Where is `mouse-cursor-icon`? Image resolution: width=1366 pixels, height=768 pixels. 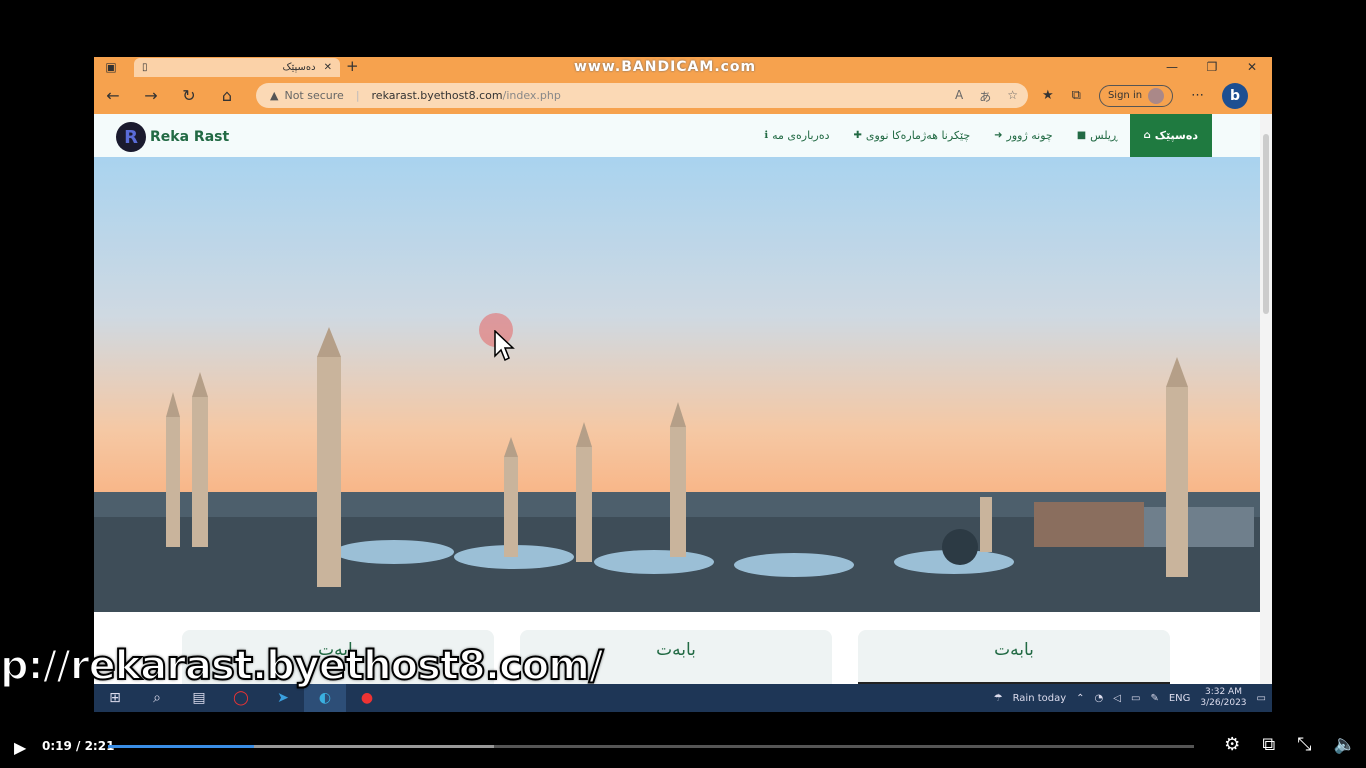 mouse-cursor-icon is located at coordinates (504, 346).